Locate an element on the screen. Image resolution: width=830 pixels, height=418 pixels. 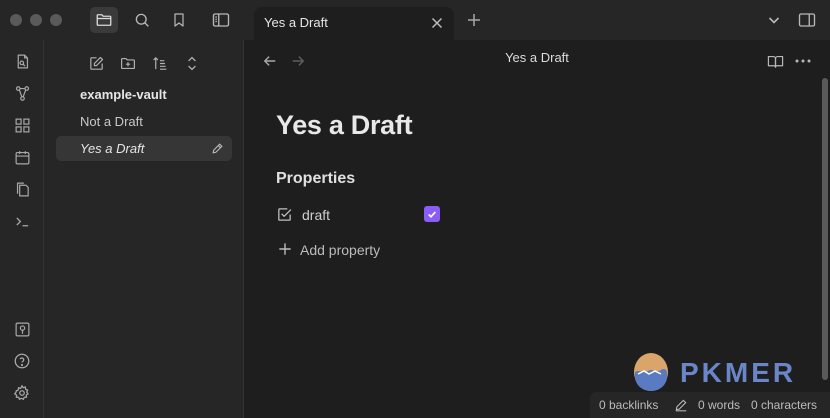
reading-view-button is located at coordinates (775, 61).